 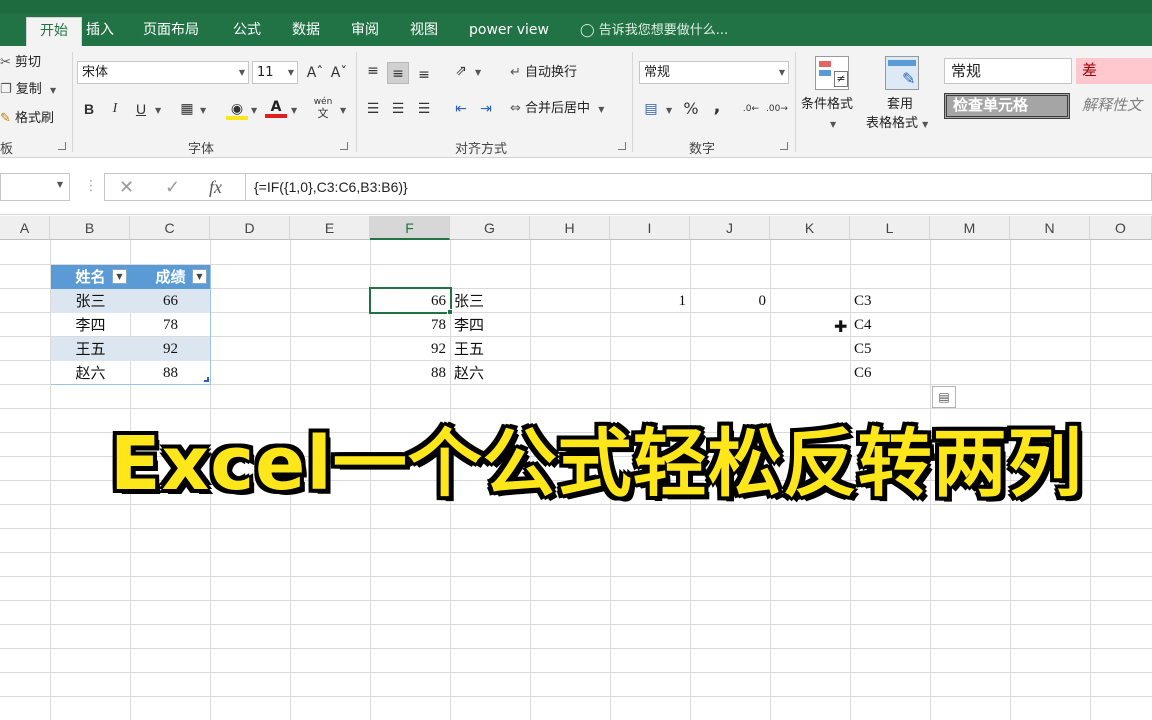 I want to click on column-header-j: J, so click(x=730, y=228).